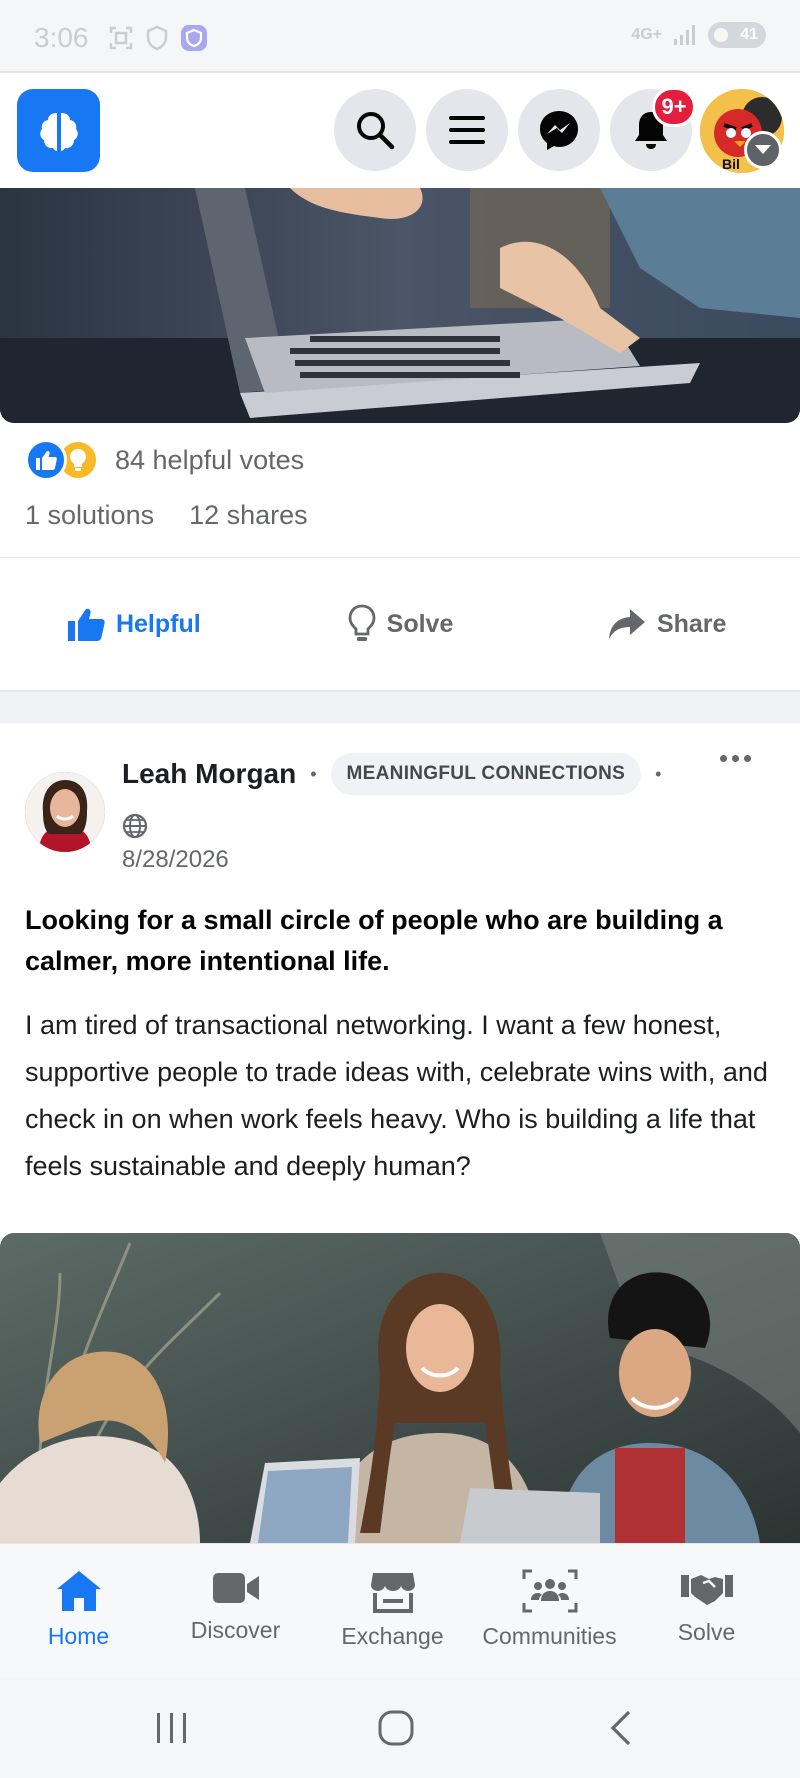 The width and height of the screenshot is (800, 1778). I want to click on feed-separator, so click(400, 706).